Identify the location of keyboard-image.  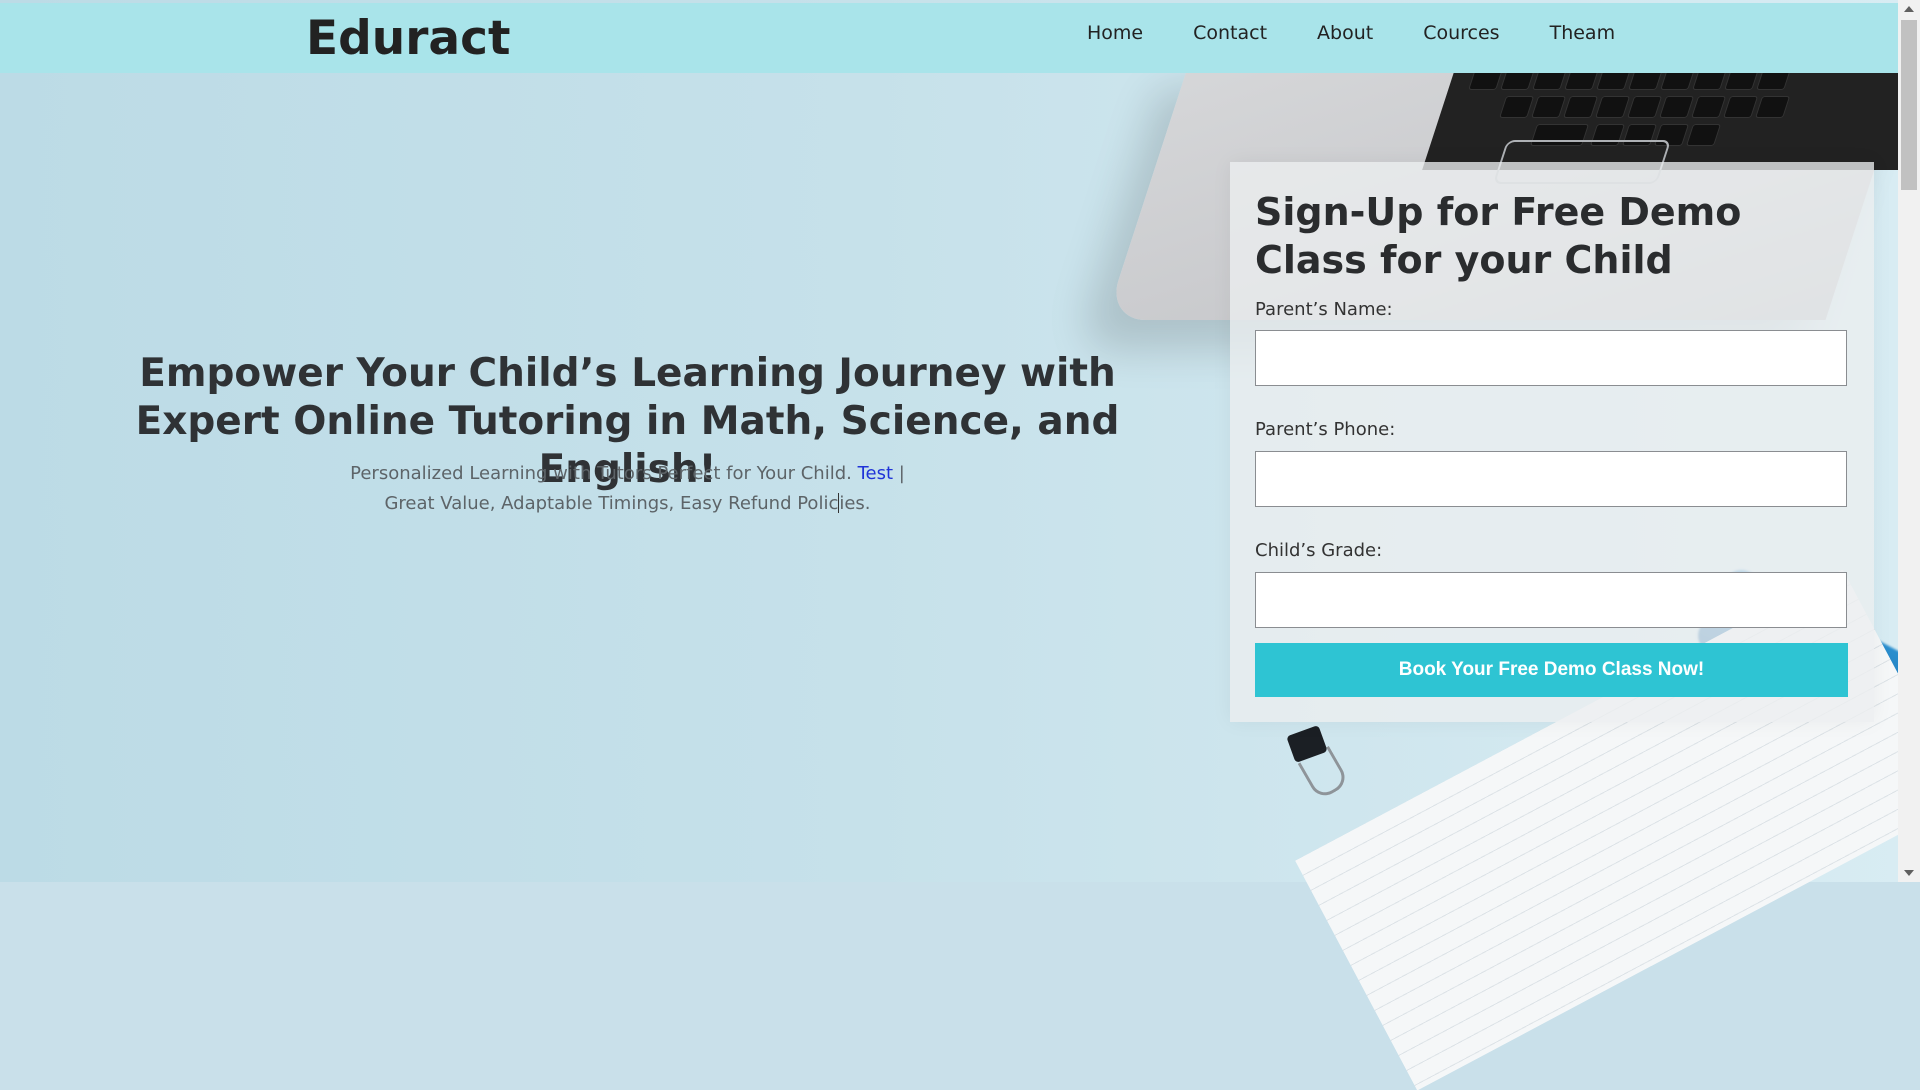
(1671, 115).